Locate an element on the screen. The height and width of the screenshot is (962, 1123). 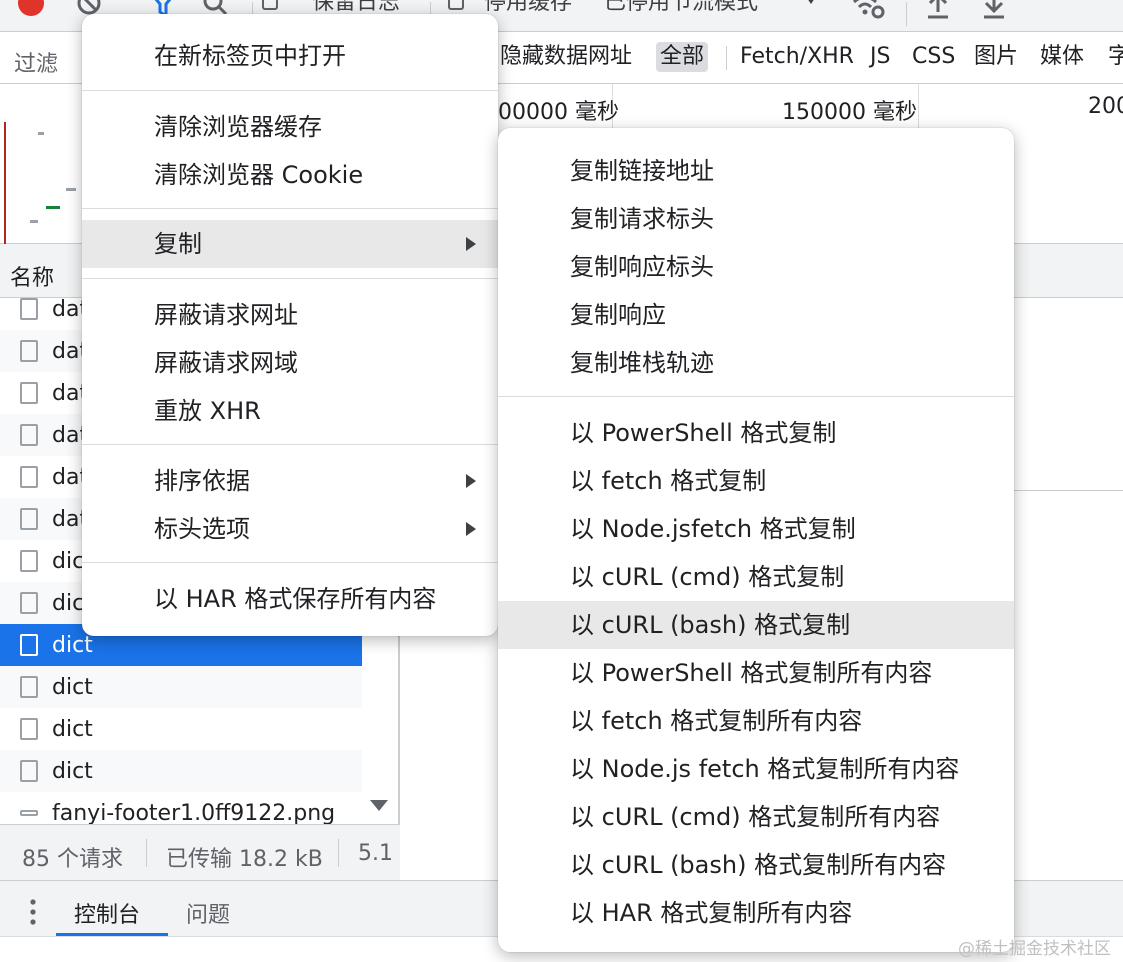
submenu-item-copy-all-as-powershell: 以 PowerShell 格式复制所有内容 is located at coordinates (756, 673).